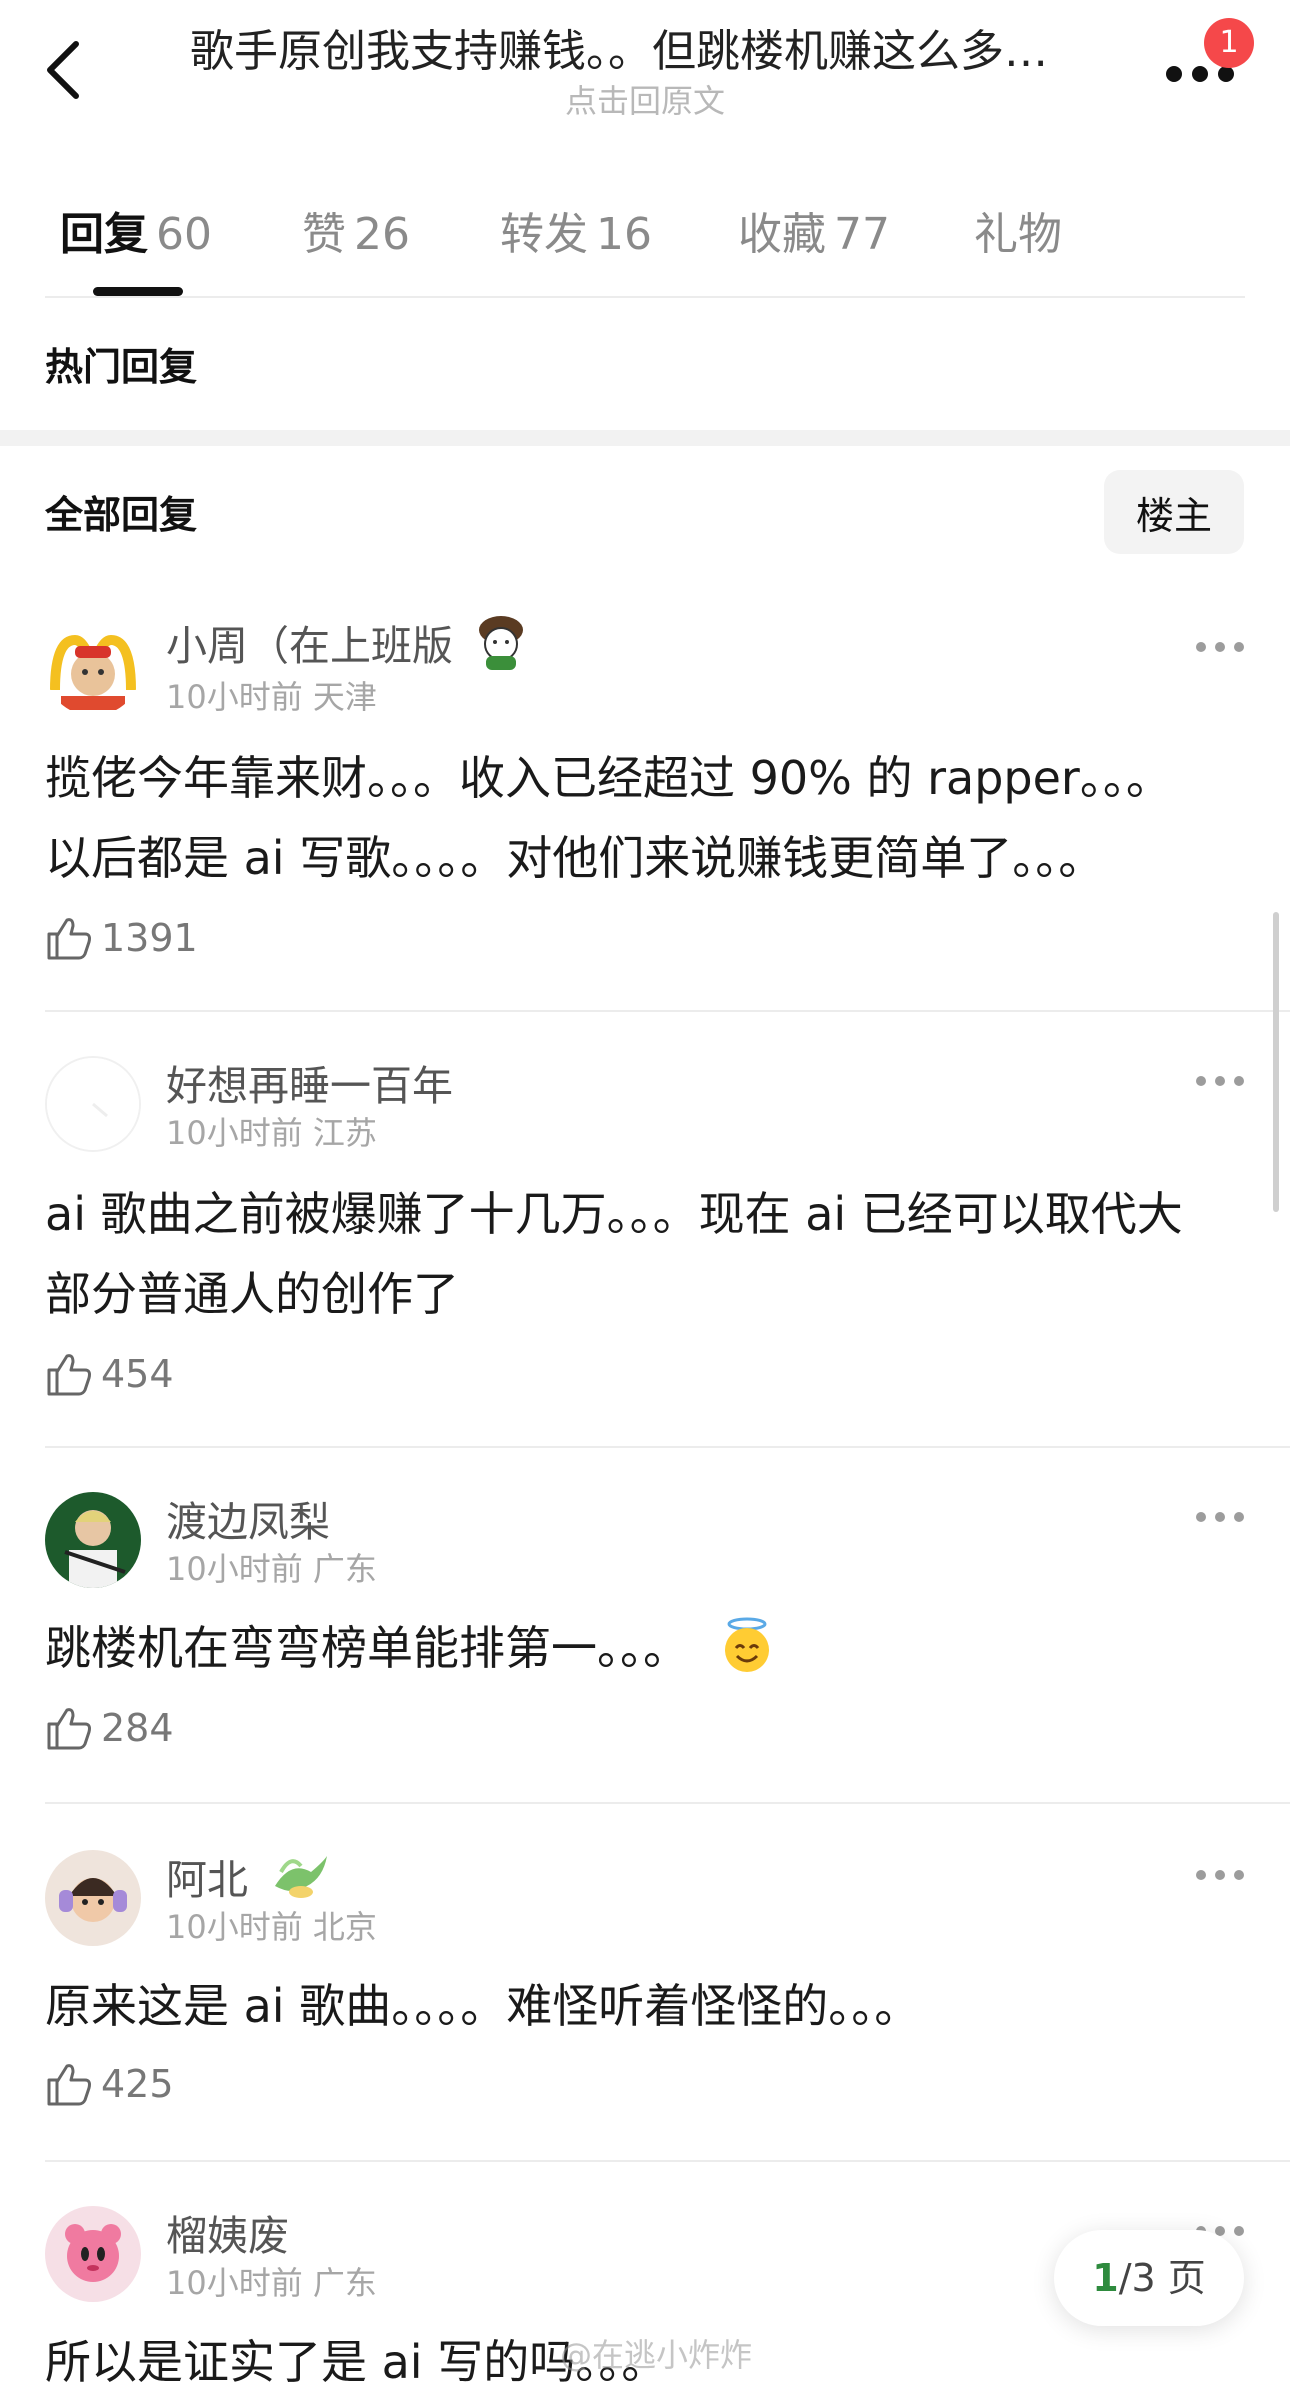 This screenshot has width=1290, height=2402. Describe the element at coordinates (645, 297) in the screenshot. I see `tab-divider` at that location.